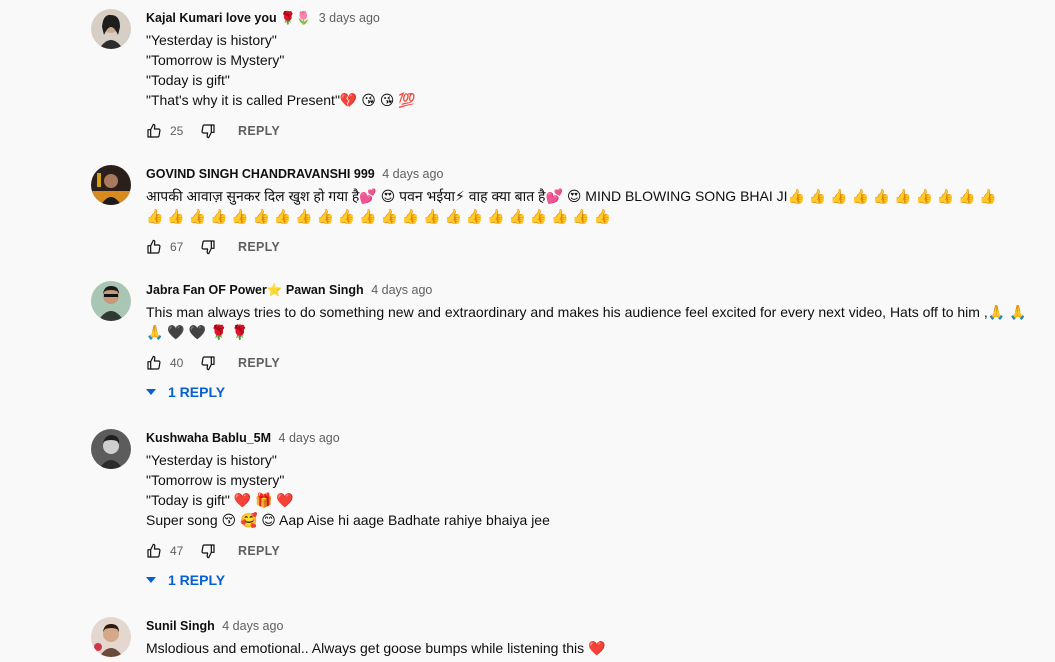  What do you see at coordinates (260, 174) in the screenshot?
I see `author-name: GOVIND SINGH CHANDRAVANSHI 999` at bounding box center [260, 174].